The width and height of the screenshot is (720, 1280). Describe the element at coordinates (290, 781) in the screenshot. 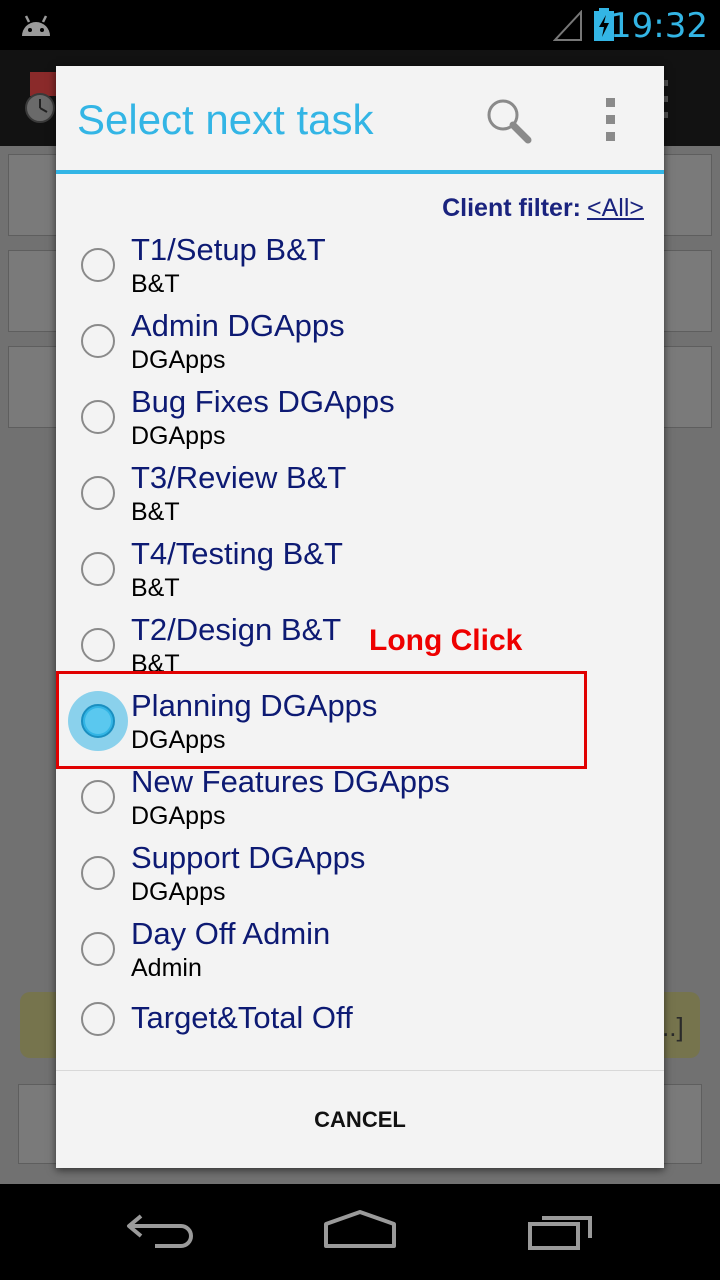

I see `task-title: New Features DGApps` at that location.